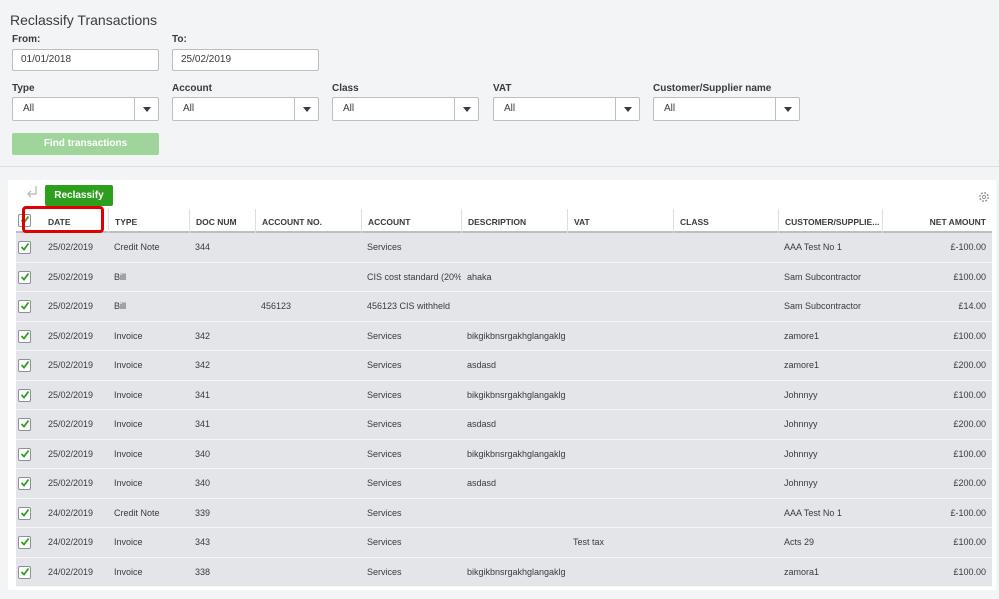 The width and height of the screenshot is (999, 599). I want to click on cell-net-amount: £14.00, so click(972, 306).